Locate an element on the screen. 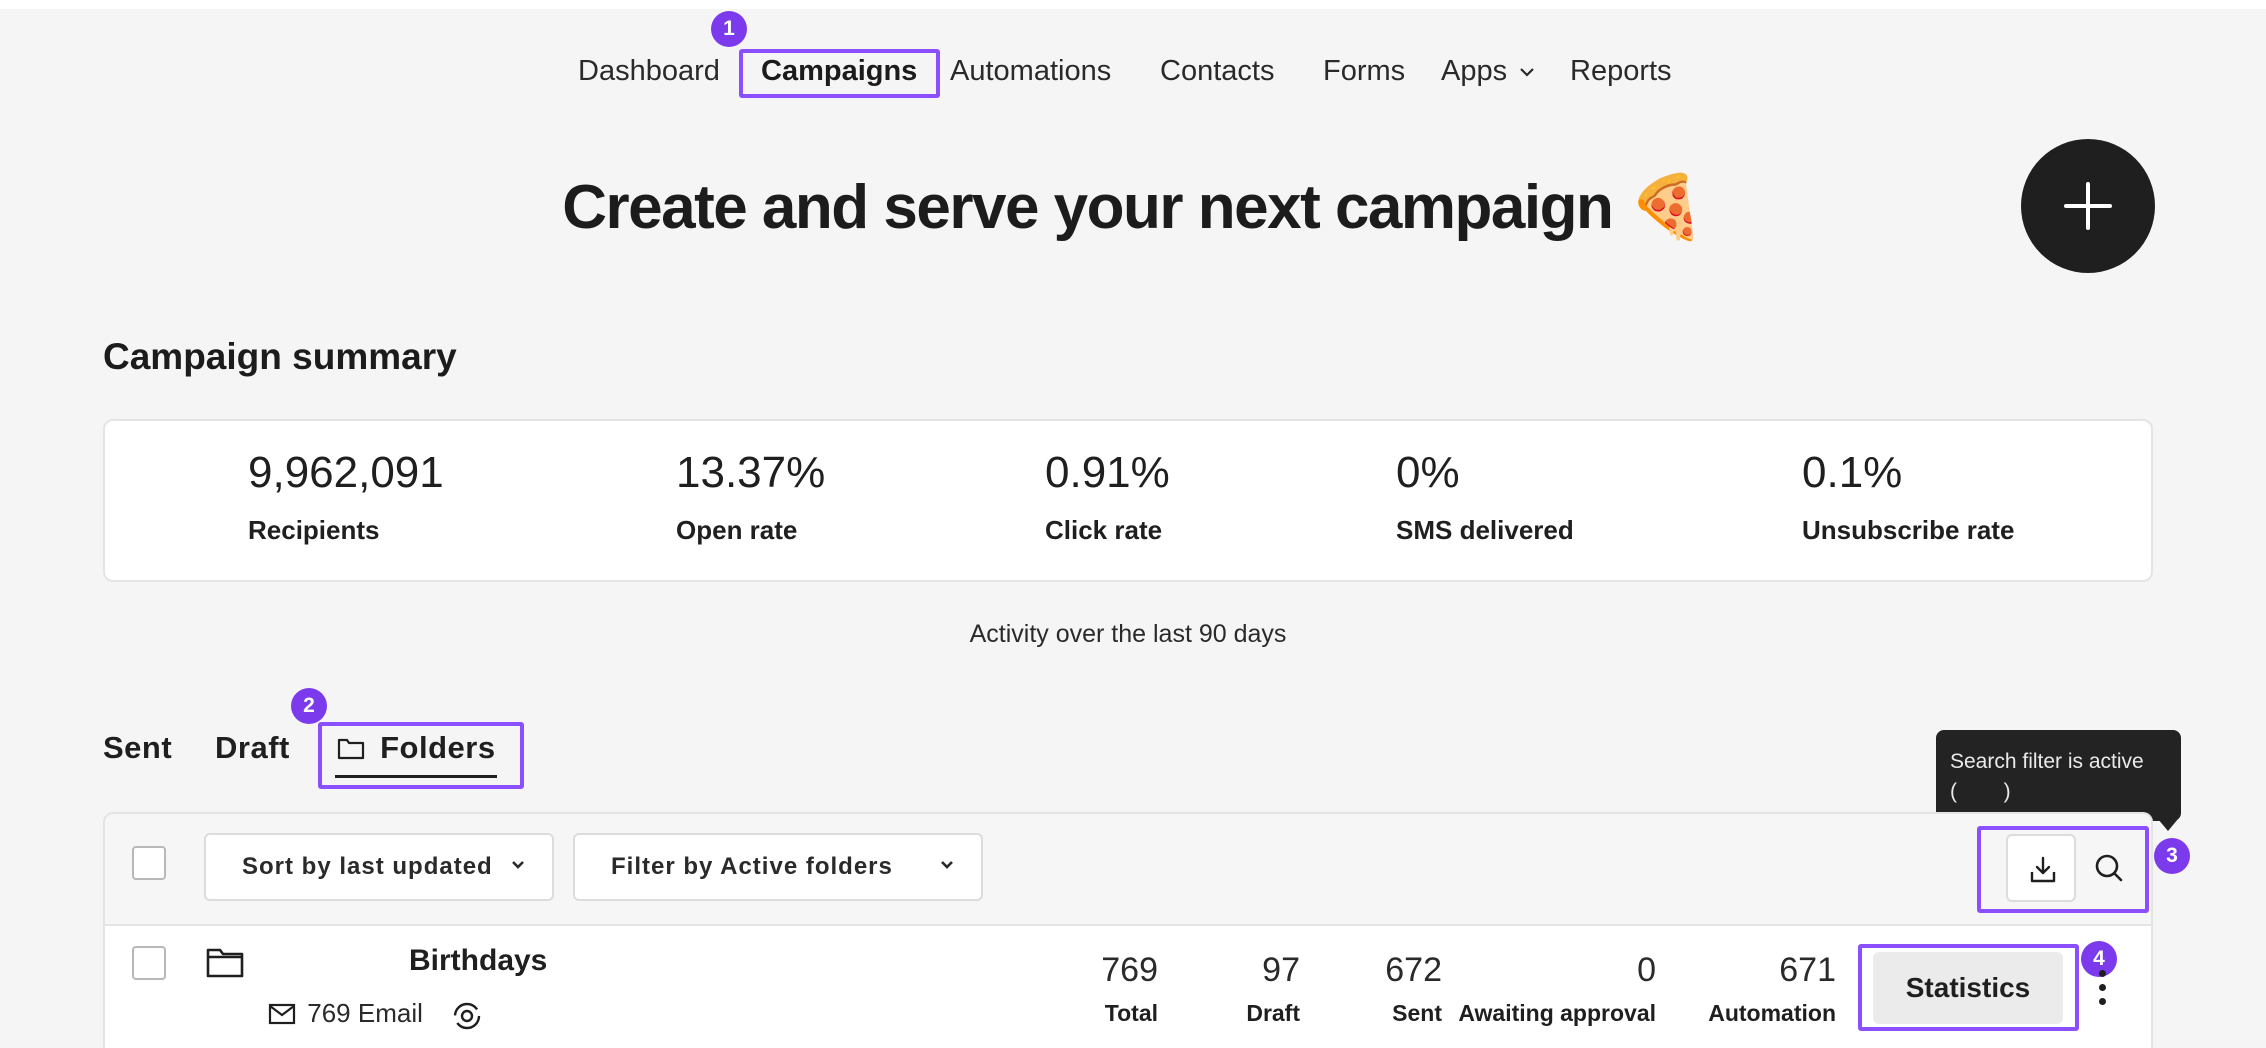 This screenshot has width=2266, height=1048. metric-unsubscribe-rate: 0.1% Unsubscribe rate is located at coordinates (1908, 495).